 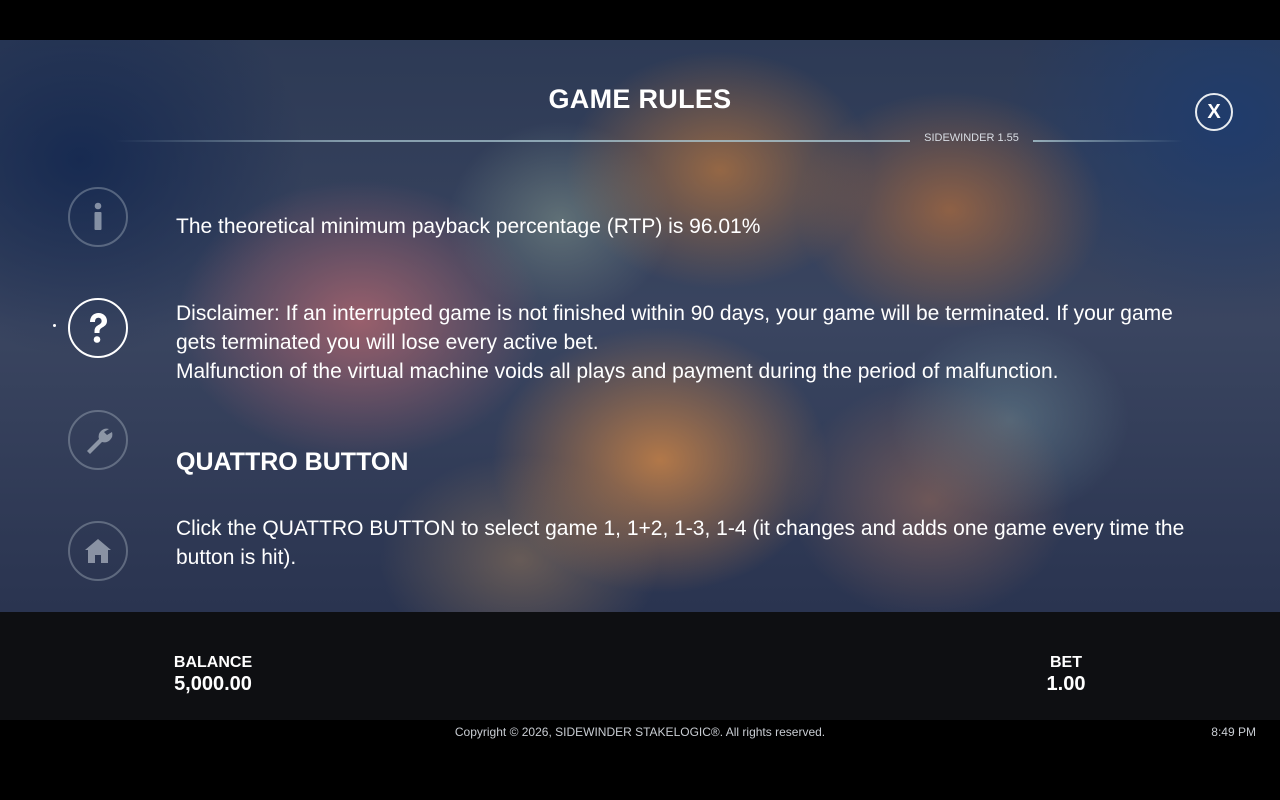 What do you see at coordinates (1066, 684) in the screenshot?
I see `bet-value: 1.00` at bounding box center [1066, 684].